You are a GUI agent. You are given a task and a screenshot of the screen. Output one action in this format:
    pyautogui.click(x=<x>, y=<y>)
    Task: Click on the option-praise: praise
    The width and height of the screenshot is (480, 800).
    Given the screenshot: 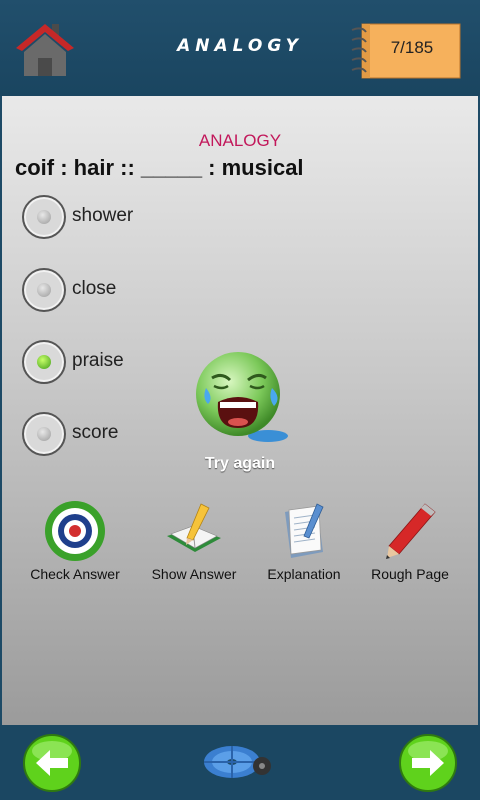 What is the action you would take?
    pyautogui.click(x=107, y=363)
    